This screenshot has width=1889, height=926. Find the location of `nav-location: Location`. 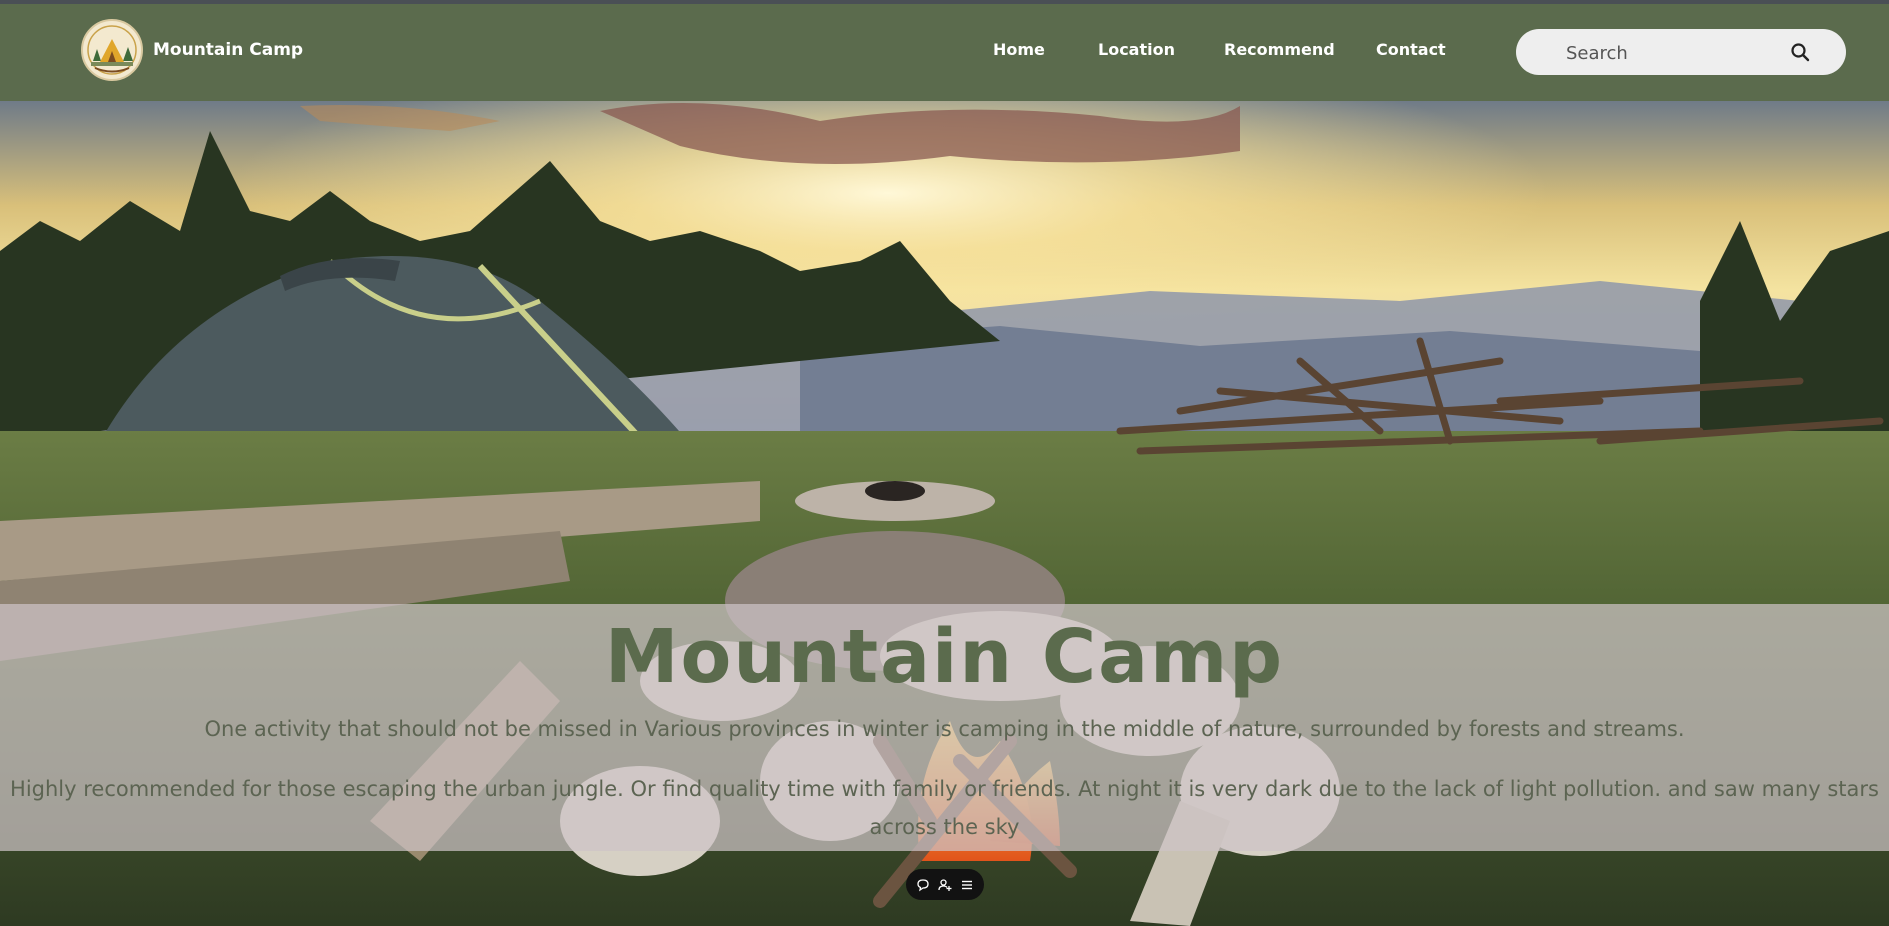

nav-location: Location is located at coordinates (1136, 49).